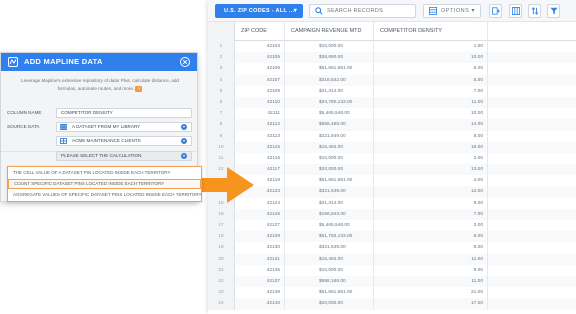 The height and width of the screenshot is (314, 576). Describe the element at coordinates (431, 181) in the screenshot. I see `cell-competitor-density: 4.00` at that location.